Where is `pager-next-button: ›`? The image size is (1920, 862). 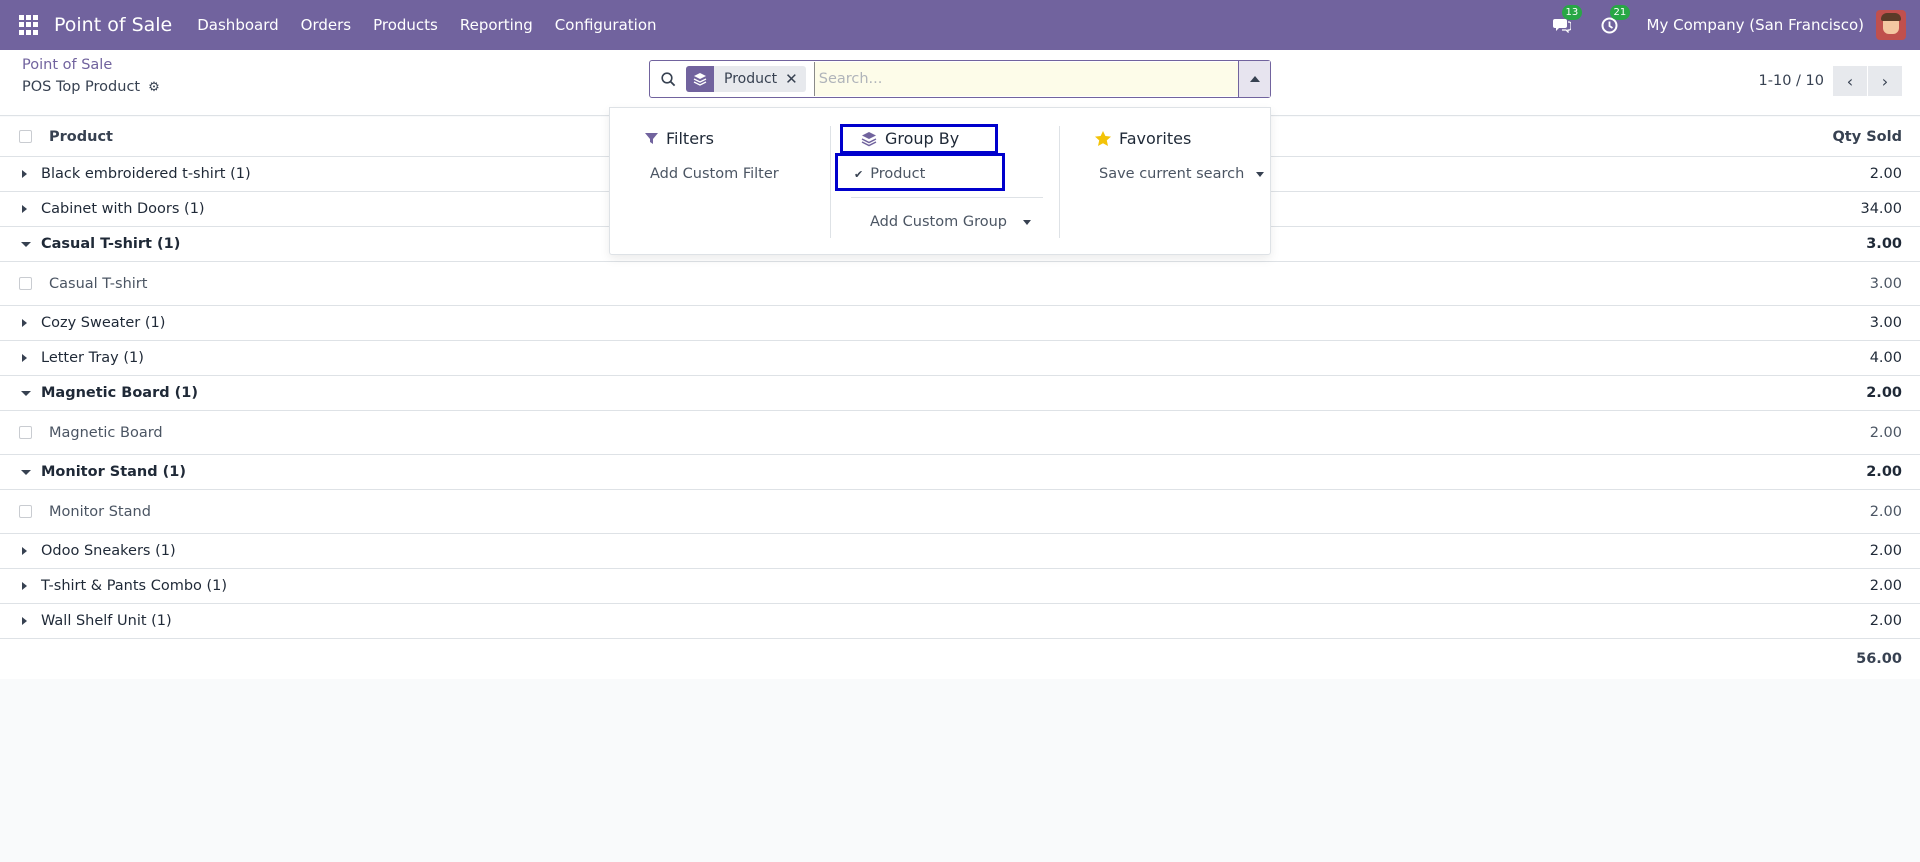
pager-next-button: › is located at coordinates (1885, 81).